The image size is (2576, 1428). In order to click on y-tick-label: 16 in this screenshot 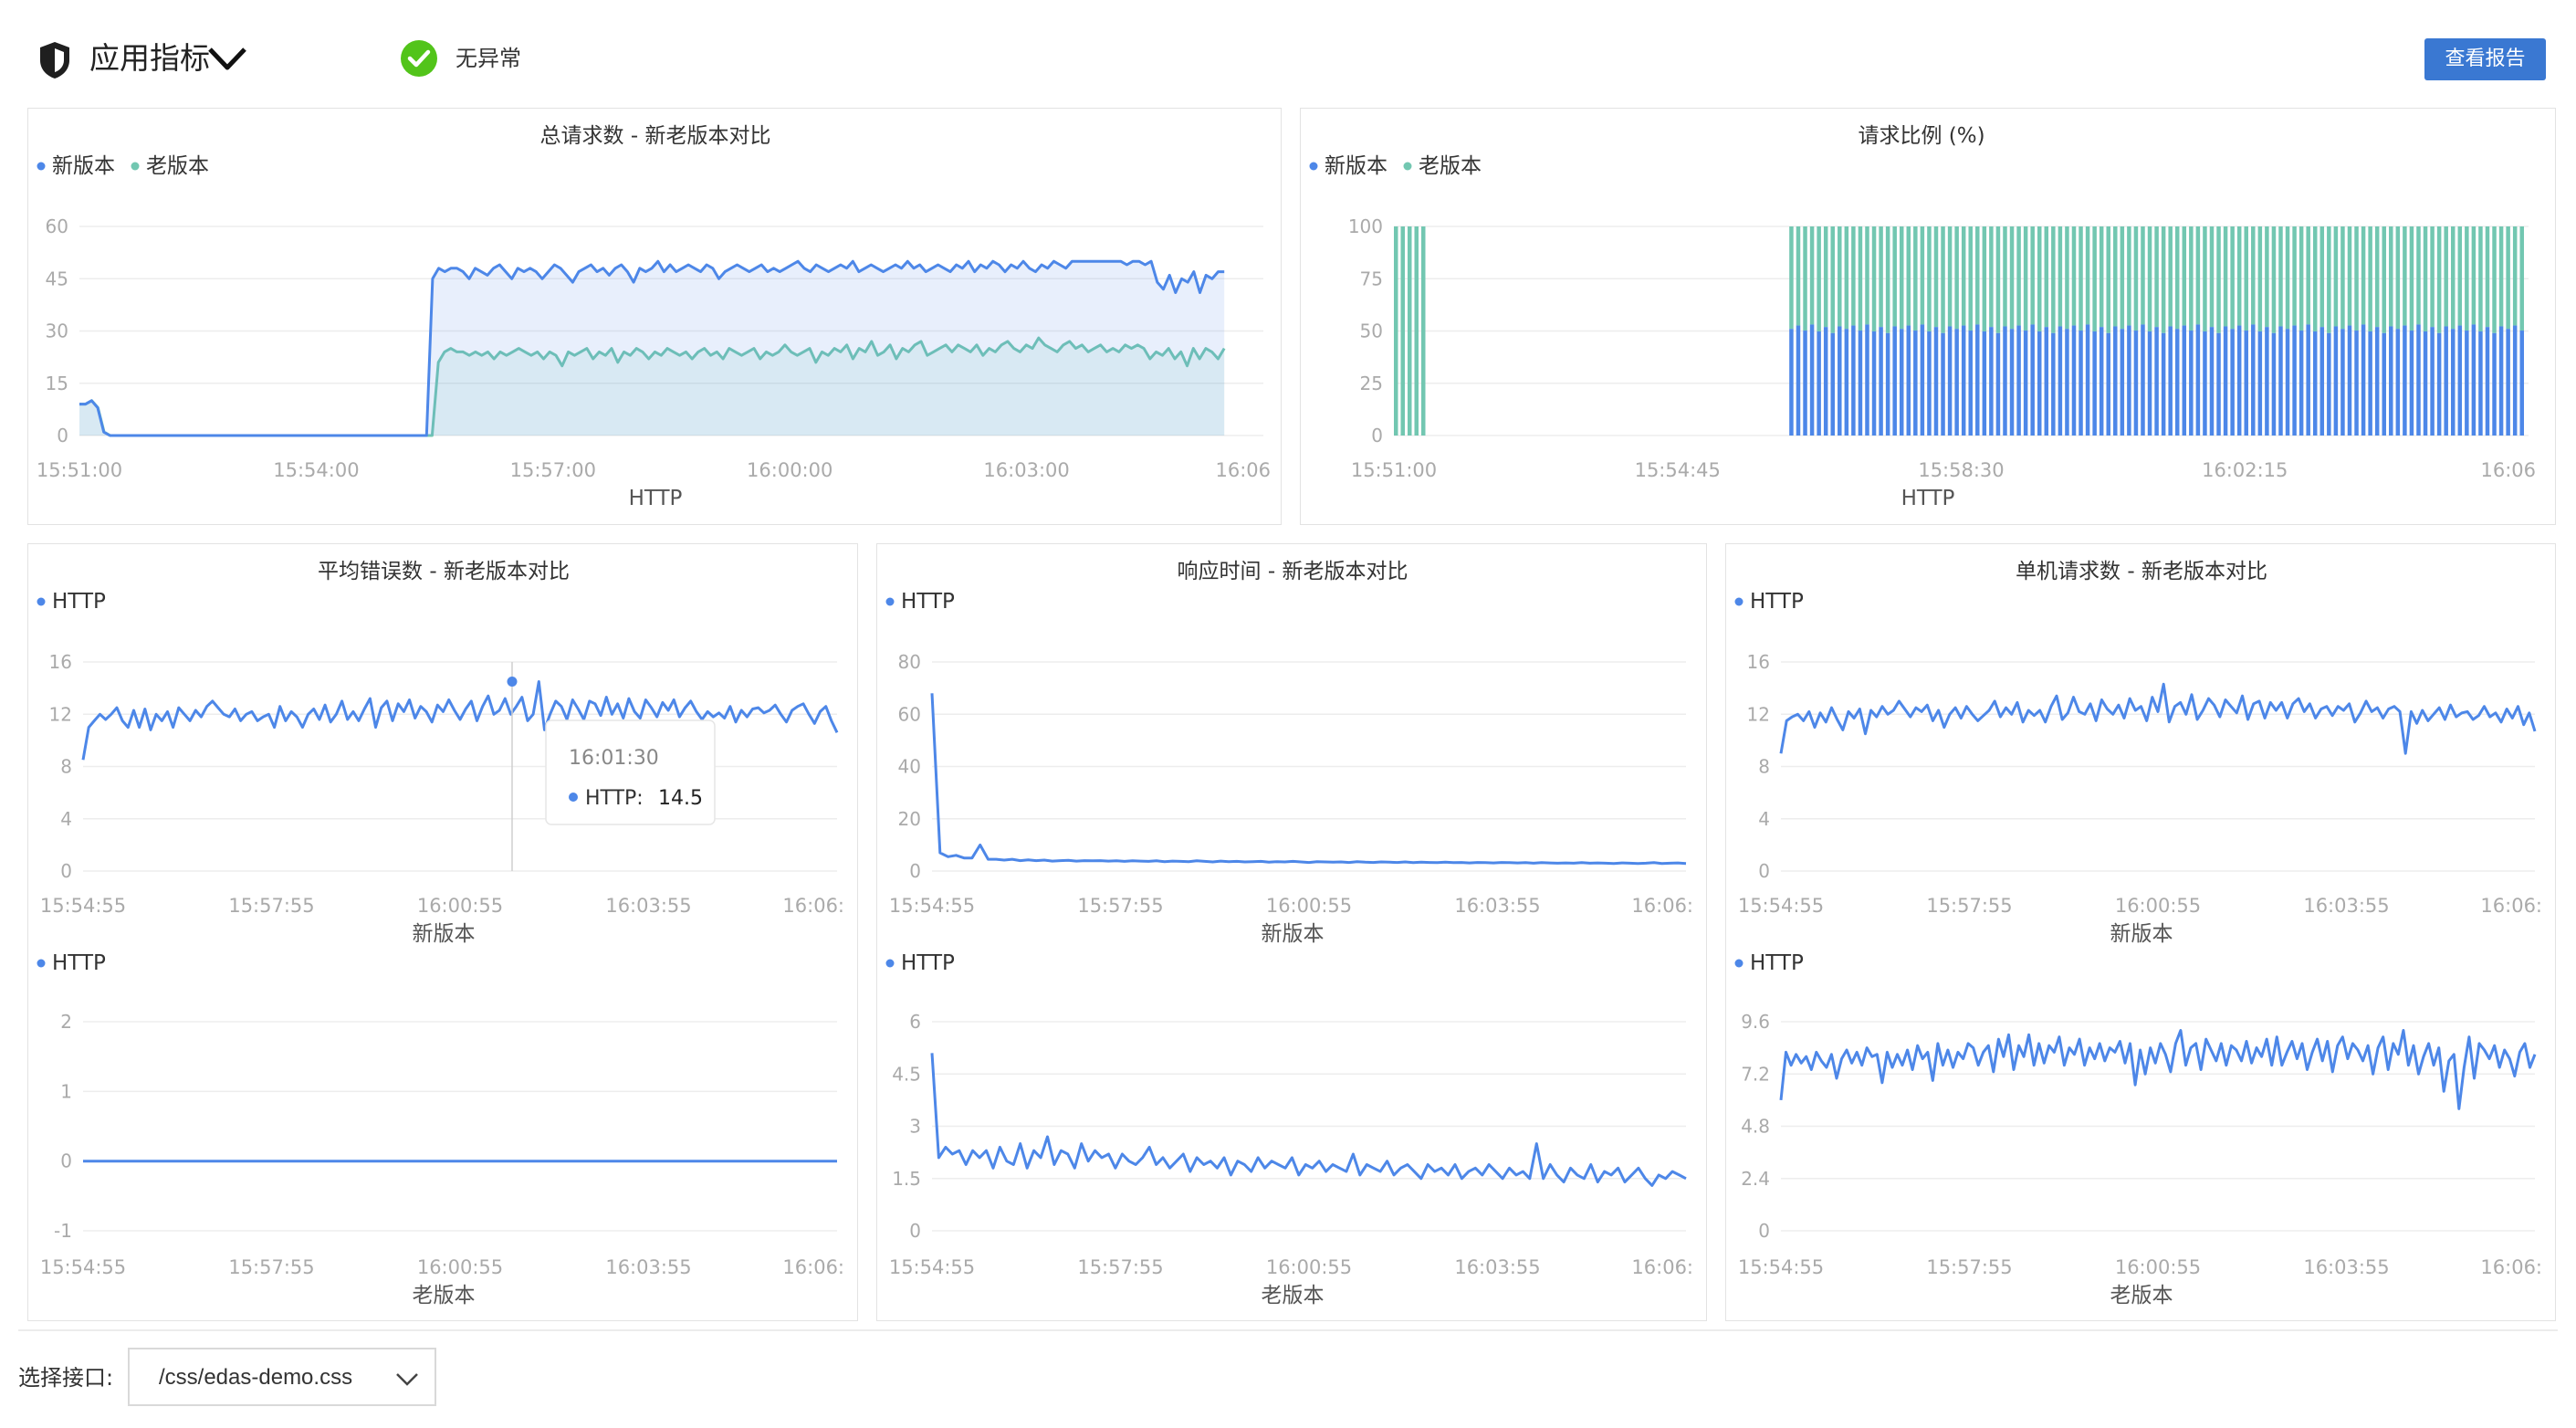, I will do `click(1758, 662)`.